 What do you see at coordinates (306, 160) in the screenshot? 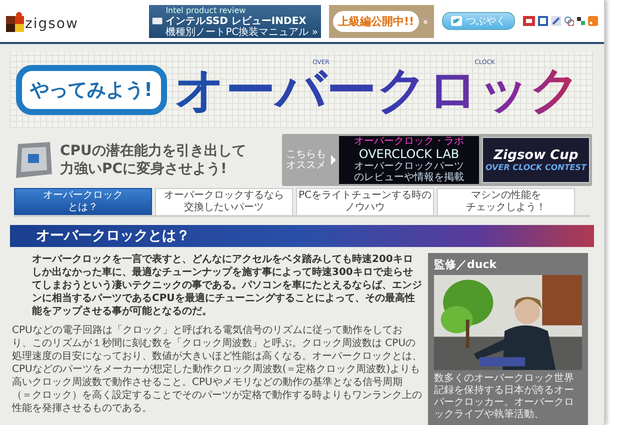
I see `recommend-label: こちらも オススメ` at bounding box center [306, 160].